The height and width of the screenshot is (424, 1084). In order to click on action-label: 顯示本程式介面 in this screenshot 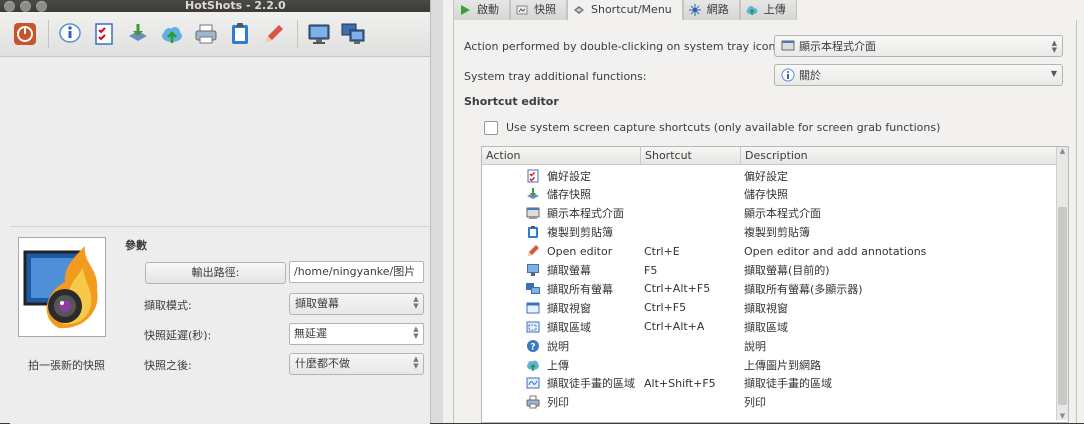, I will do `click(585, 214)`.